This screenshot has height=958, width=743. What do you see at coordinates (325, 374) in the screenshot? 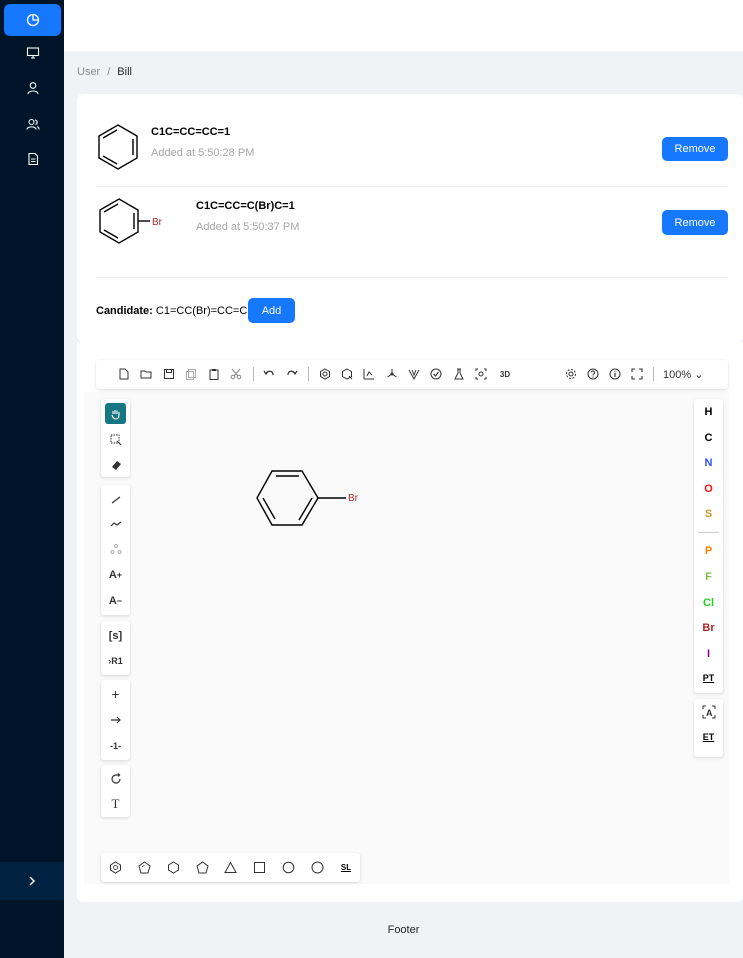
I see `aromatize-icon` at bounding box center [325, 374].